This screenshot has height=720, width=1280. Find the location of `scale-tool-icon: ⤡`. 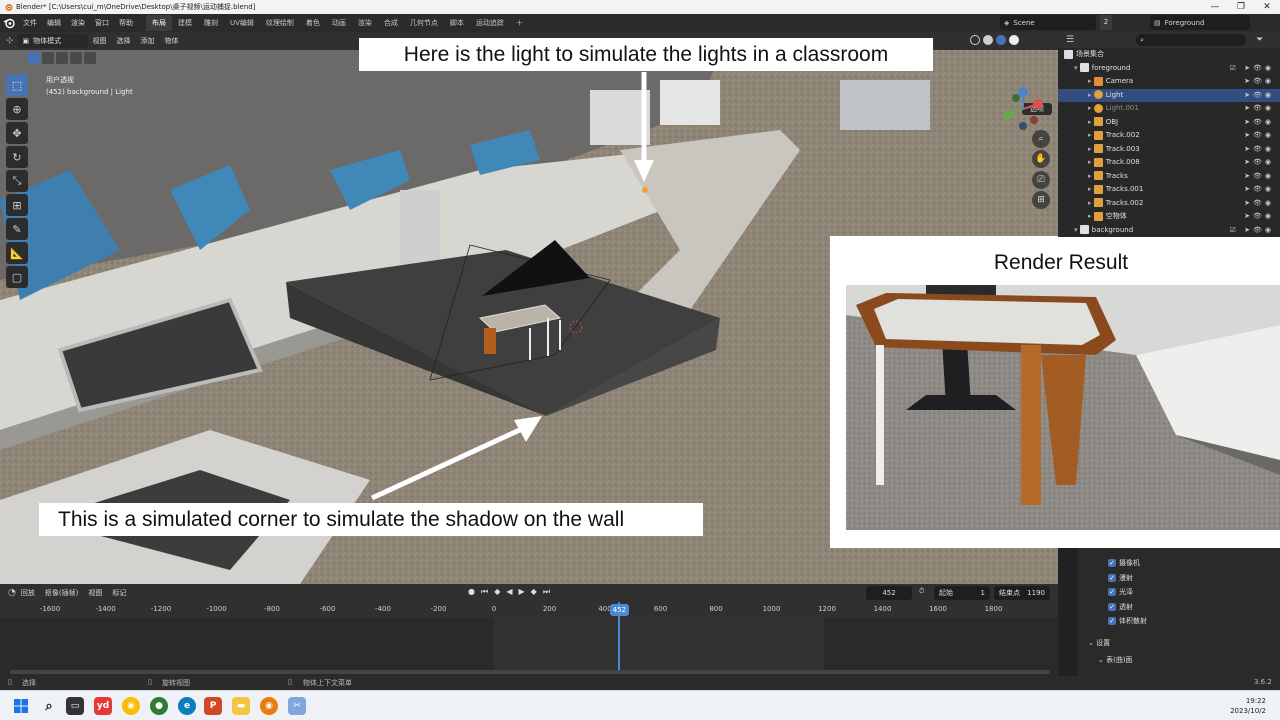

scale-tool-icon: ⤡ is located at coordinates (17, 181).